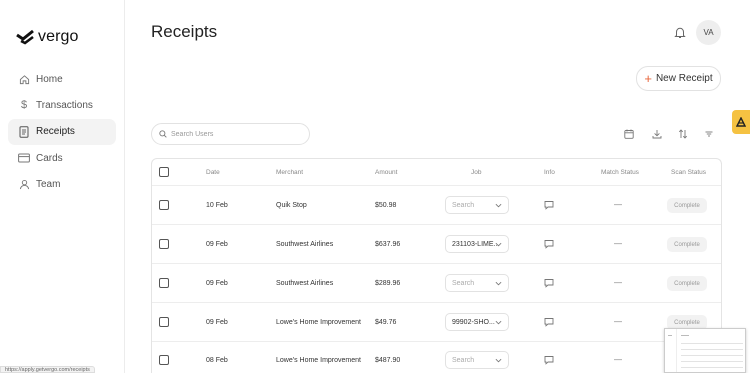 This screenshot has width=750, height=373. Describe the element at coordinates (48, 185) in the screenshot. I see `sidebar-item-label: Team` at that location.